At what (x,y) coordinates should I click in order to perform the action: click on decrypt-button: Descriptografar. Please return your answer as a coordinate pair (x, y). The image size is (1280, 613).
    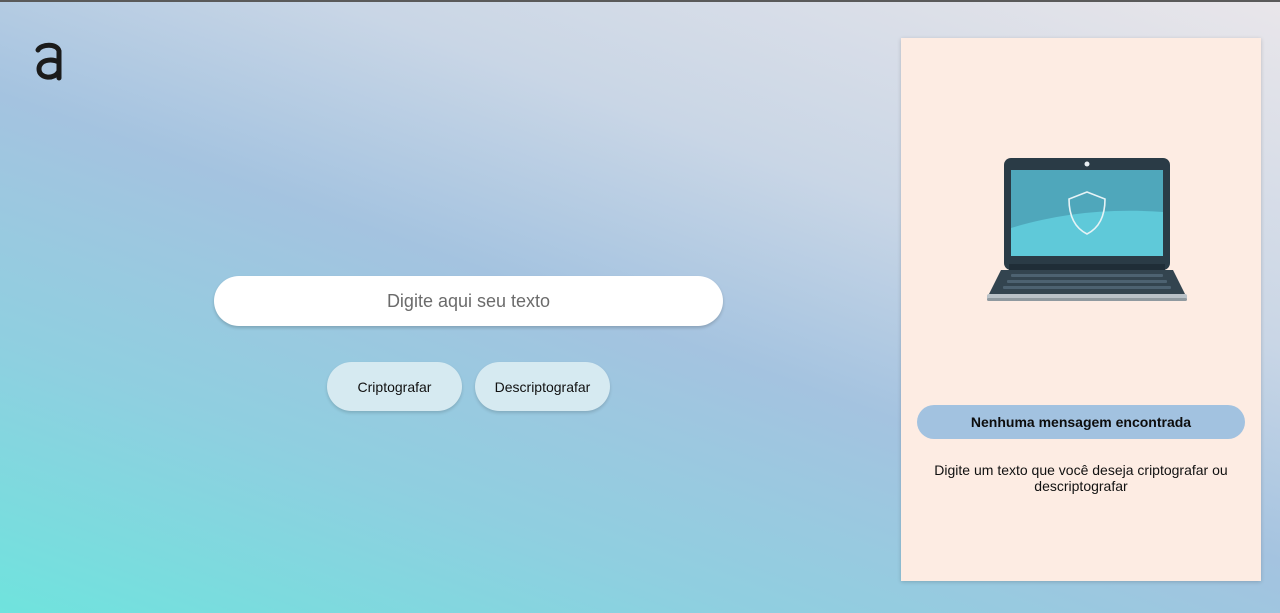
    Looking at the image, I should click on (542, 386).